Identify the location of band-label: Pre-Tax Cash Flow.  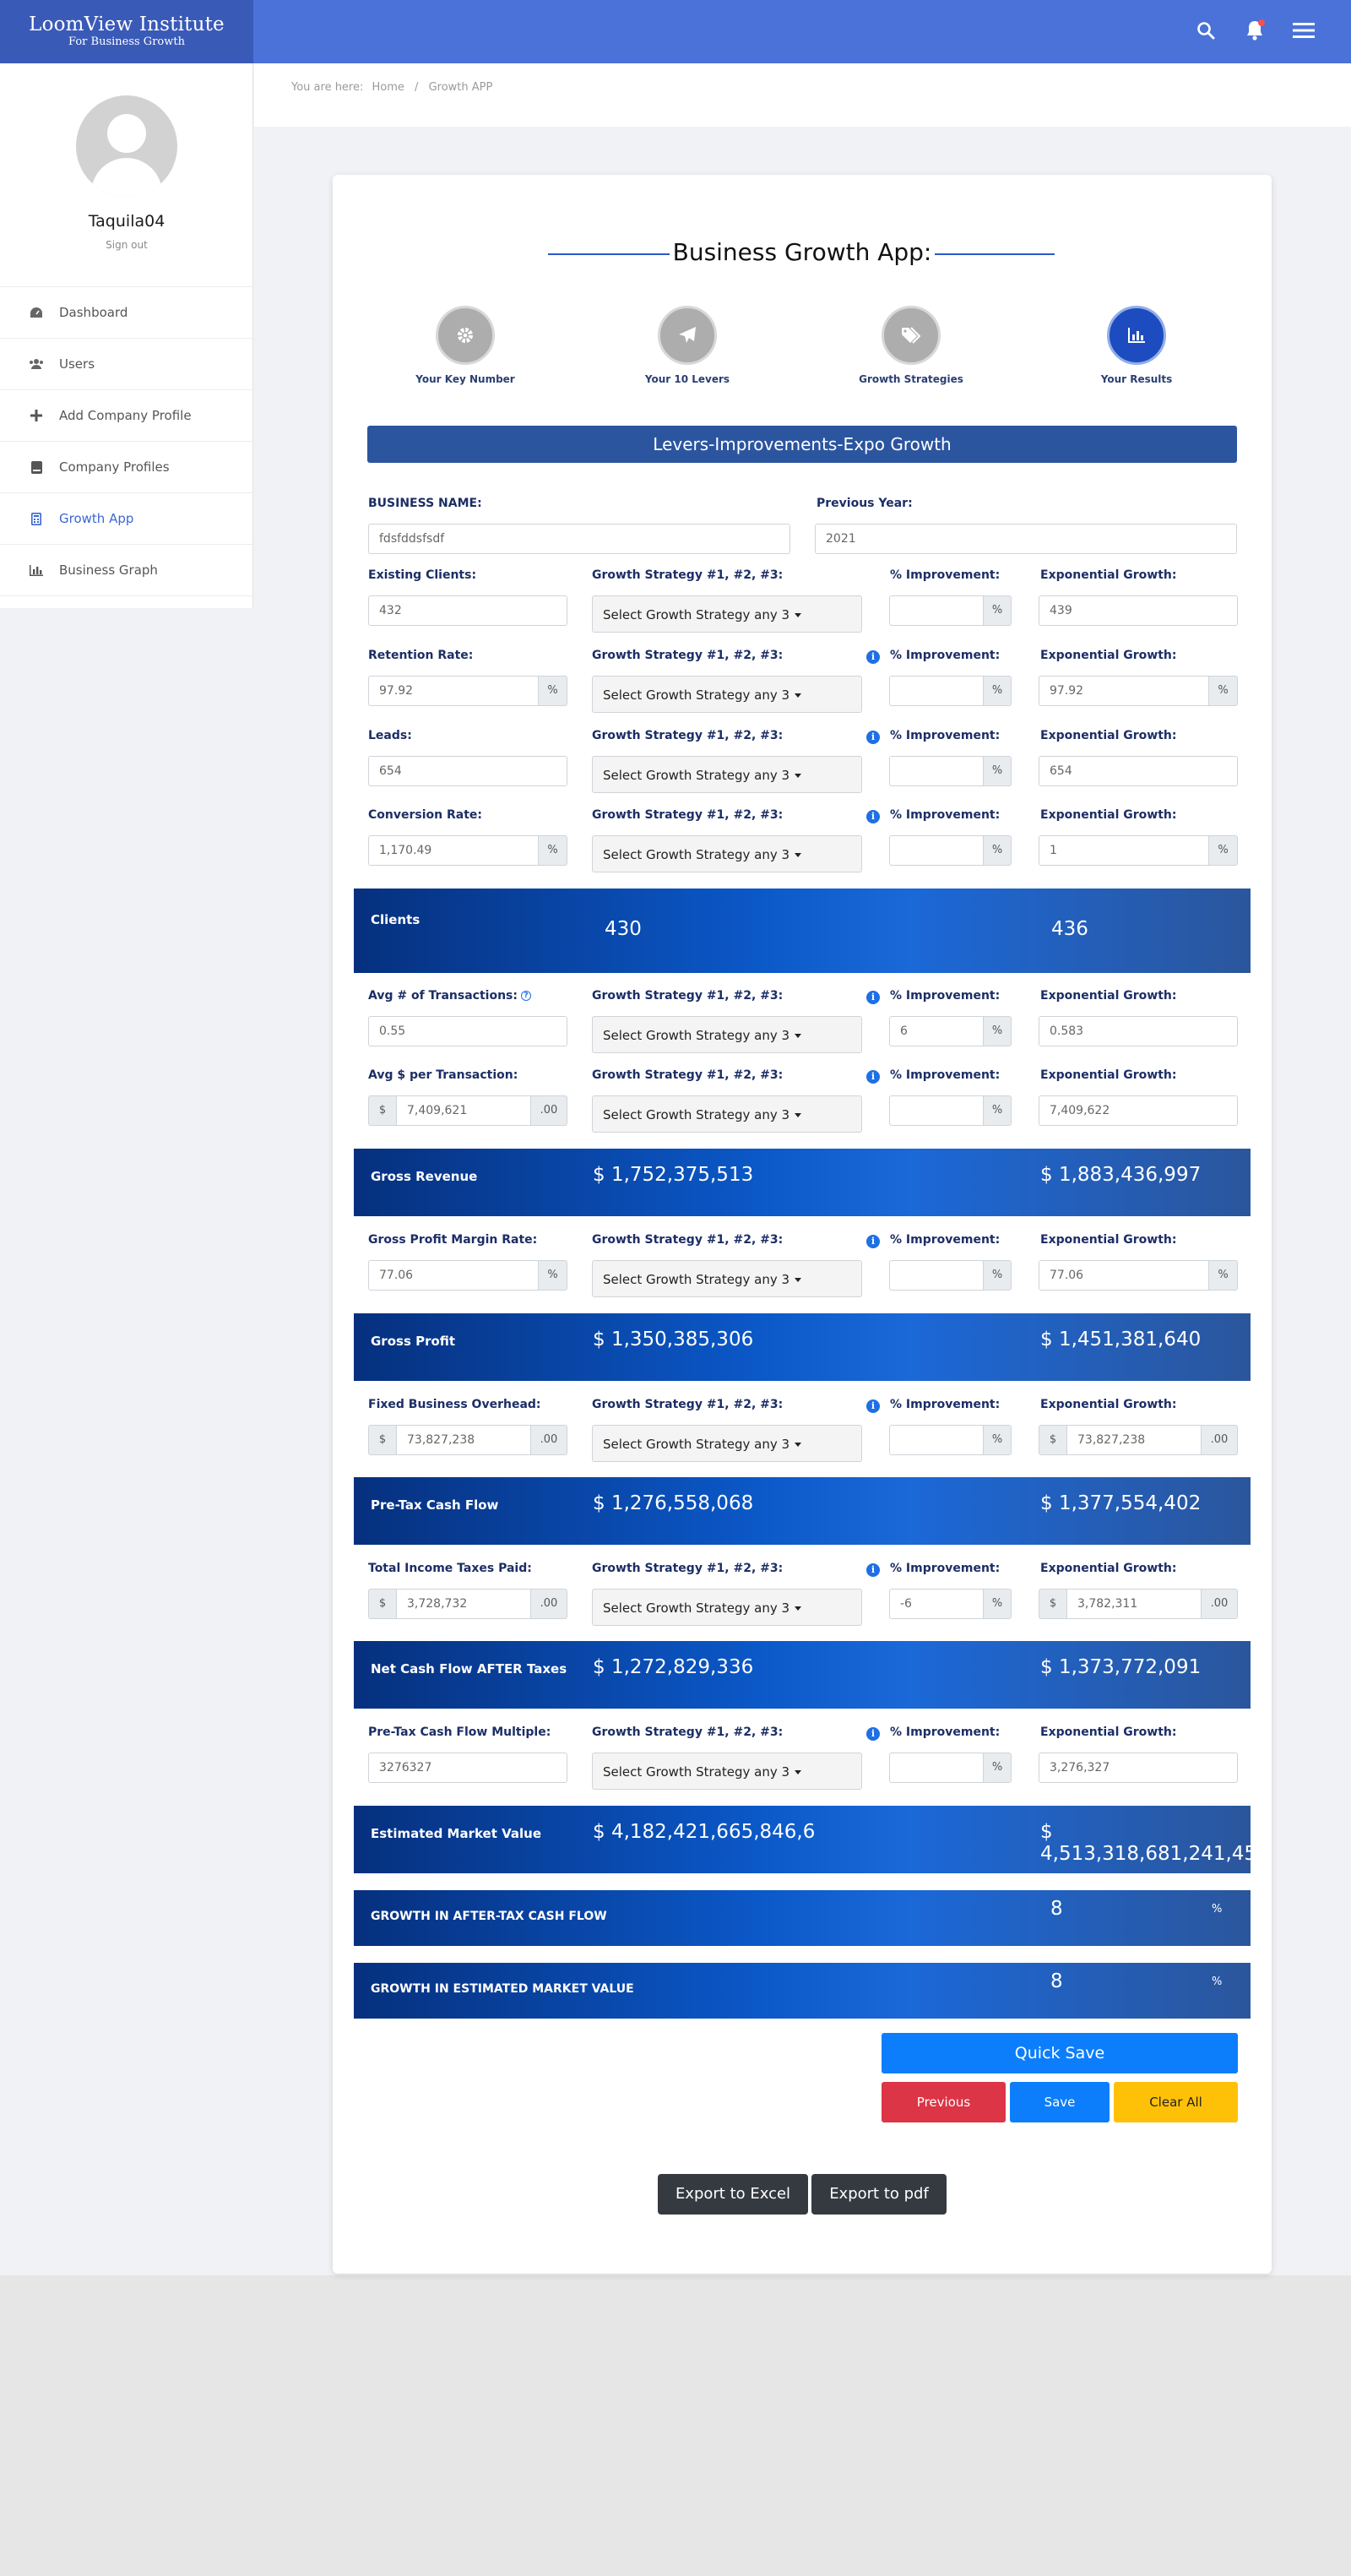
(435, 1505).